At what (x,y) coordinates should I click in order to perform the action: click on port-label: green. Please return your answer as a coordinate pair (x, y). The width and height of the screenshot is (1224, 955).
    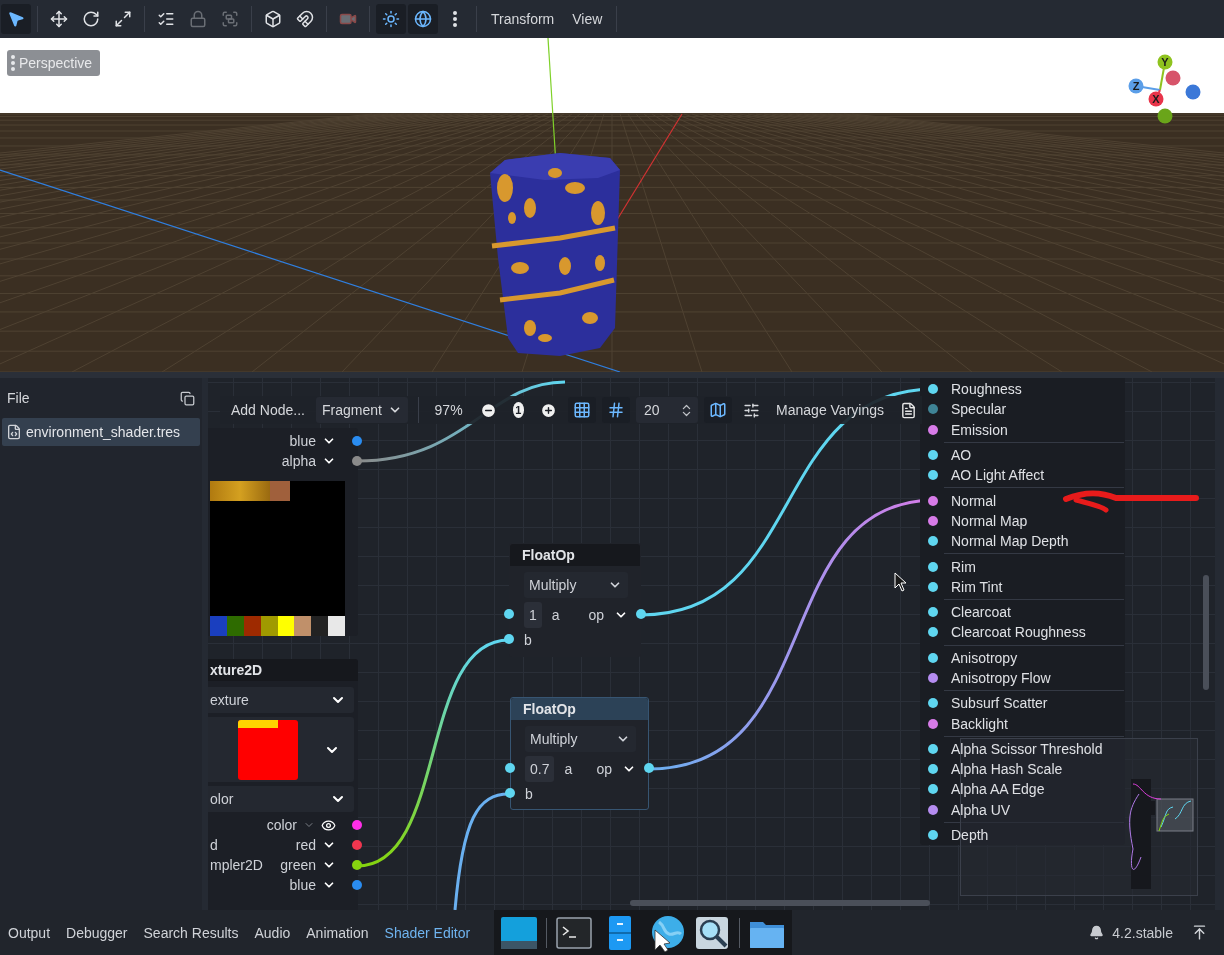
    Looking at the image, I should click on (298, 865).